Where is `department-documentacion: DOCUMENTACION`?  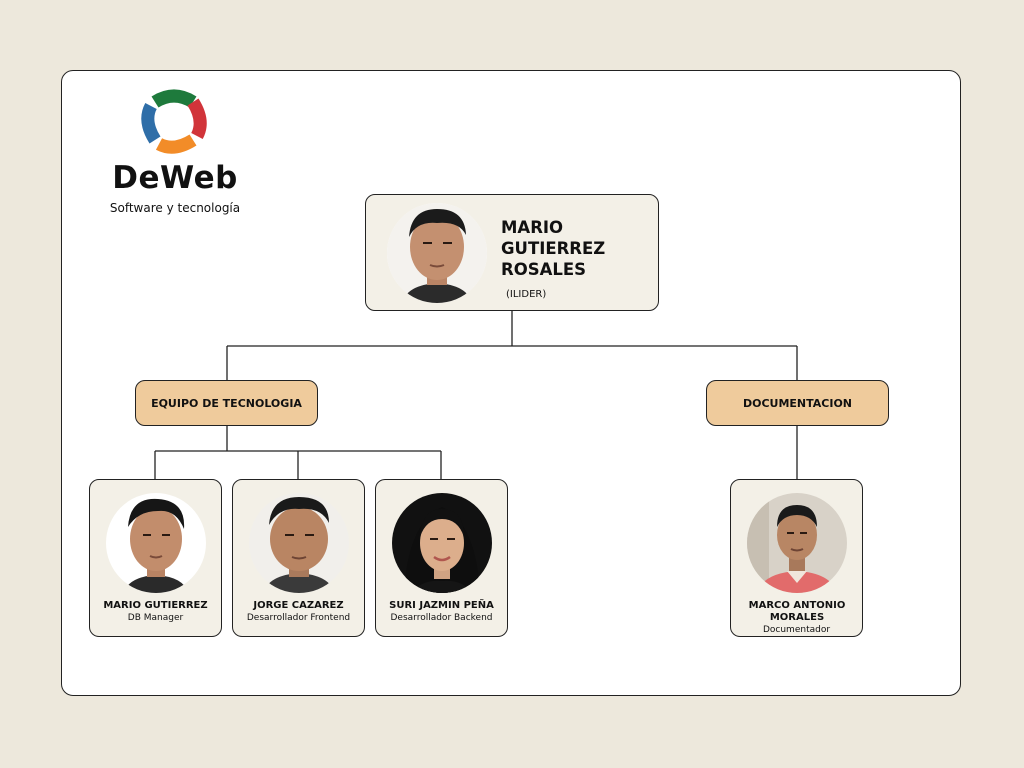 department-documentacion: DOCUMENTACION is located at coordinates (797, 403).